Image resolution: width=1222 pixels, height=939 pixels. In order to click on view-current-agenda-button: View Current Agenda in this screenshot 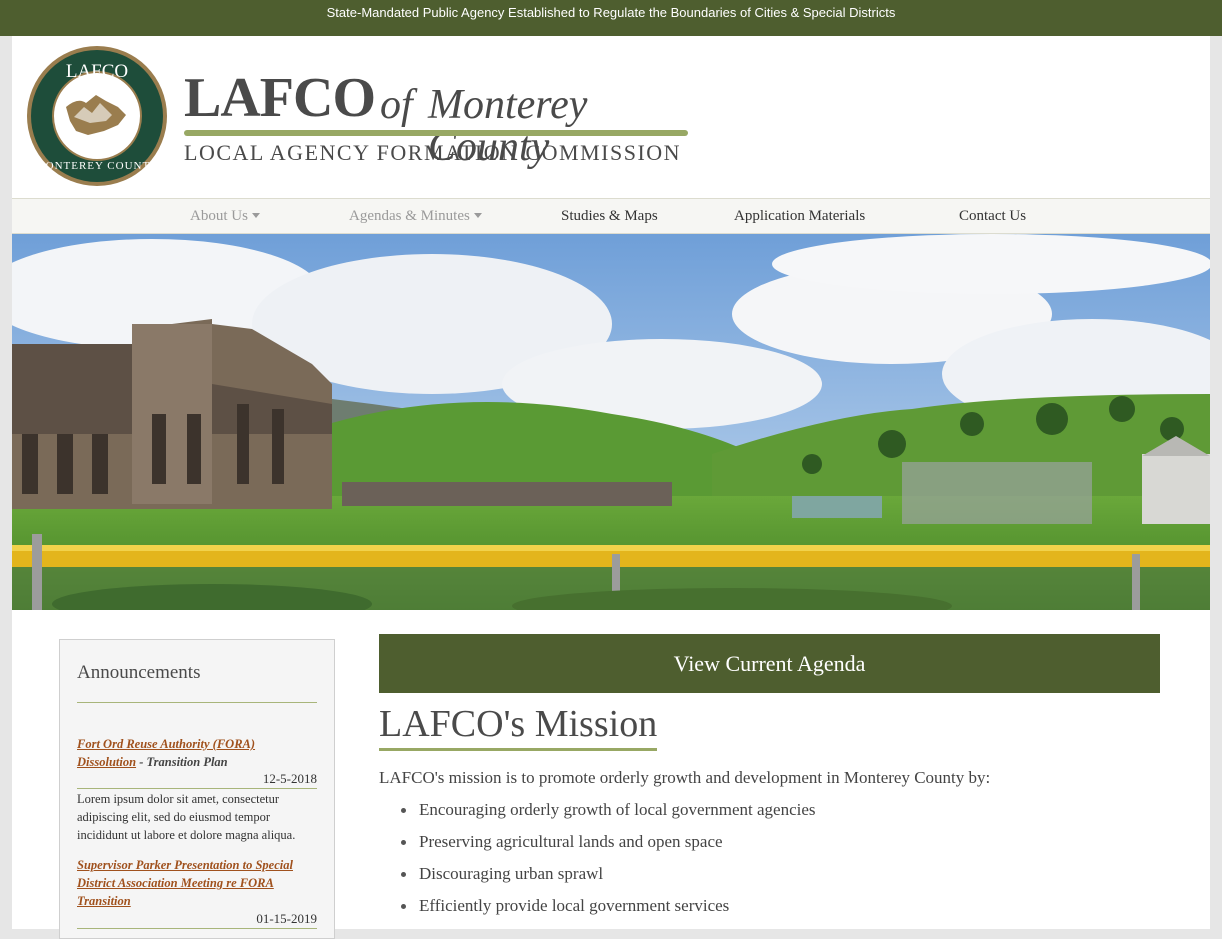, I will do `click(769, 663)`.